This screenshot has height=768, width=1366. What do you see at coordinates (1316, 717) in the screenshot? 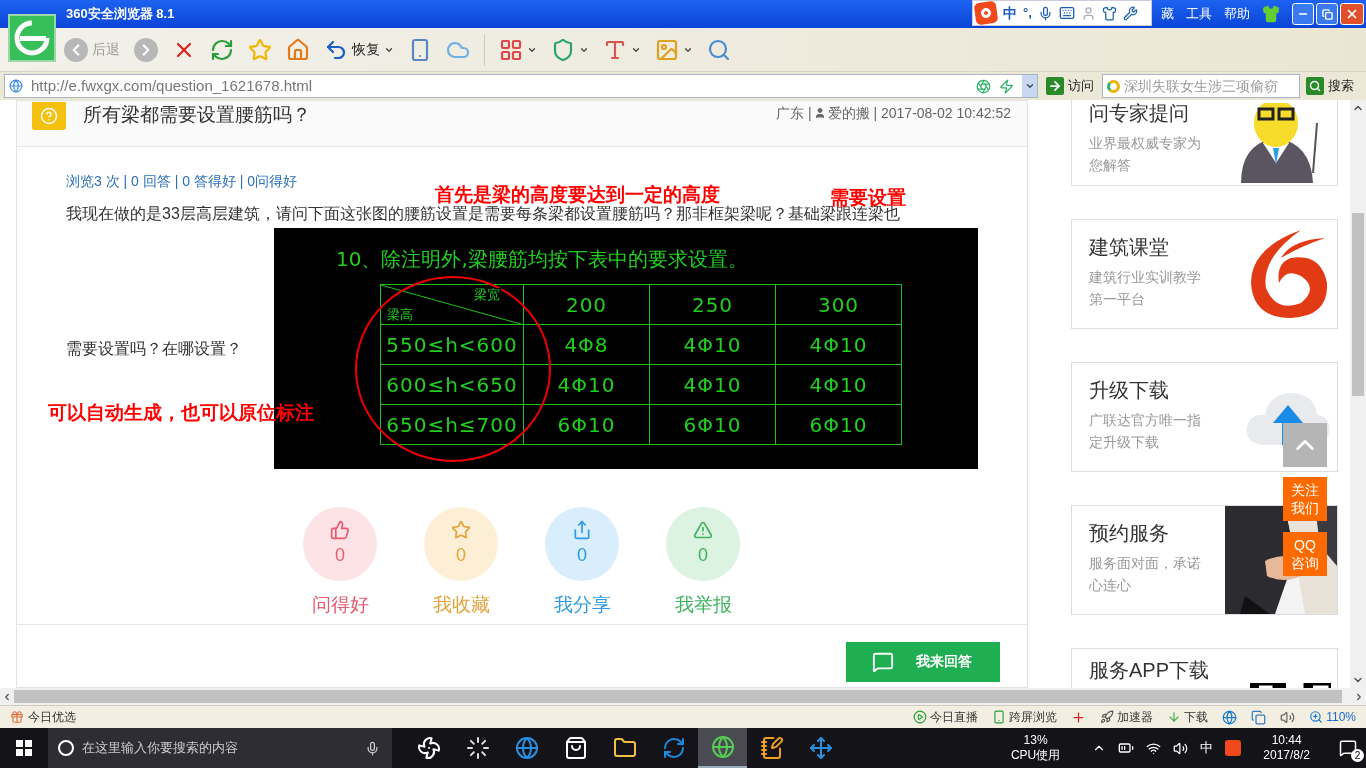
I see `zoom-icon` at bounding box center [1316, 717].